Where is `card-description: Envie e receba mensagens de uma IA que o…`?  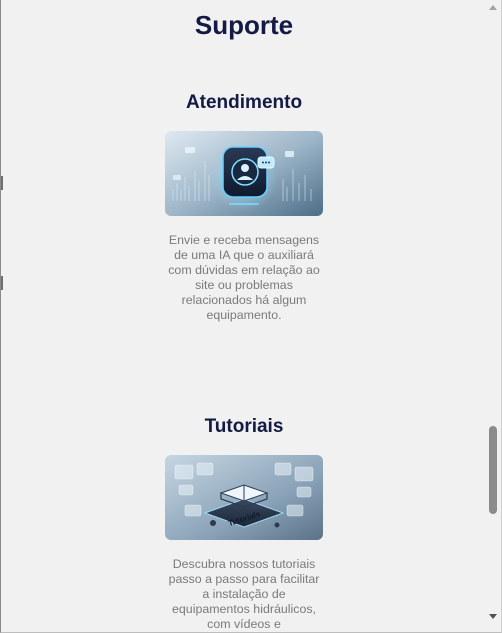
card-description: Envie e receba mensagens de uma IA que o… is located at coordinates (244, 277).